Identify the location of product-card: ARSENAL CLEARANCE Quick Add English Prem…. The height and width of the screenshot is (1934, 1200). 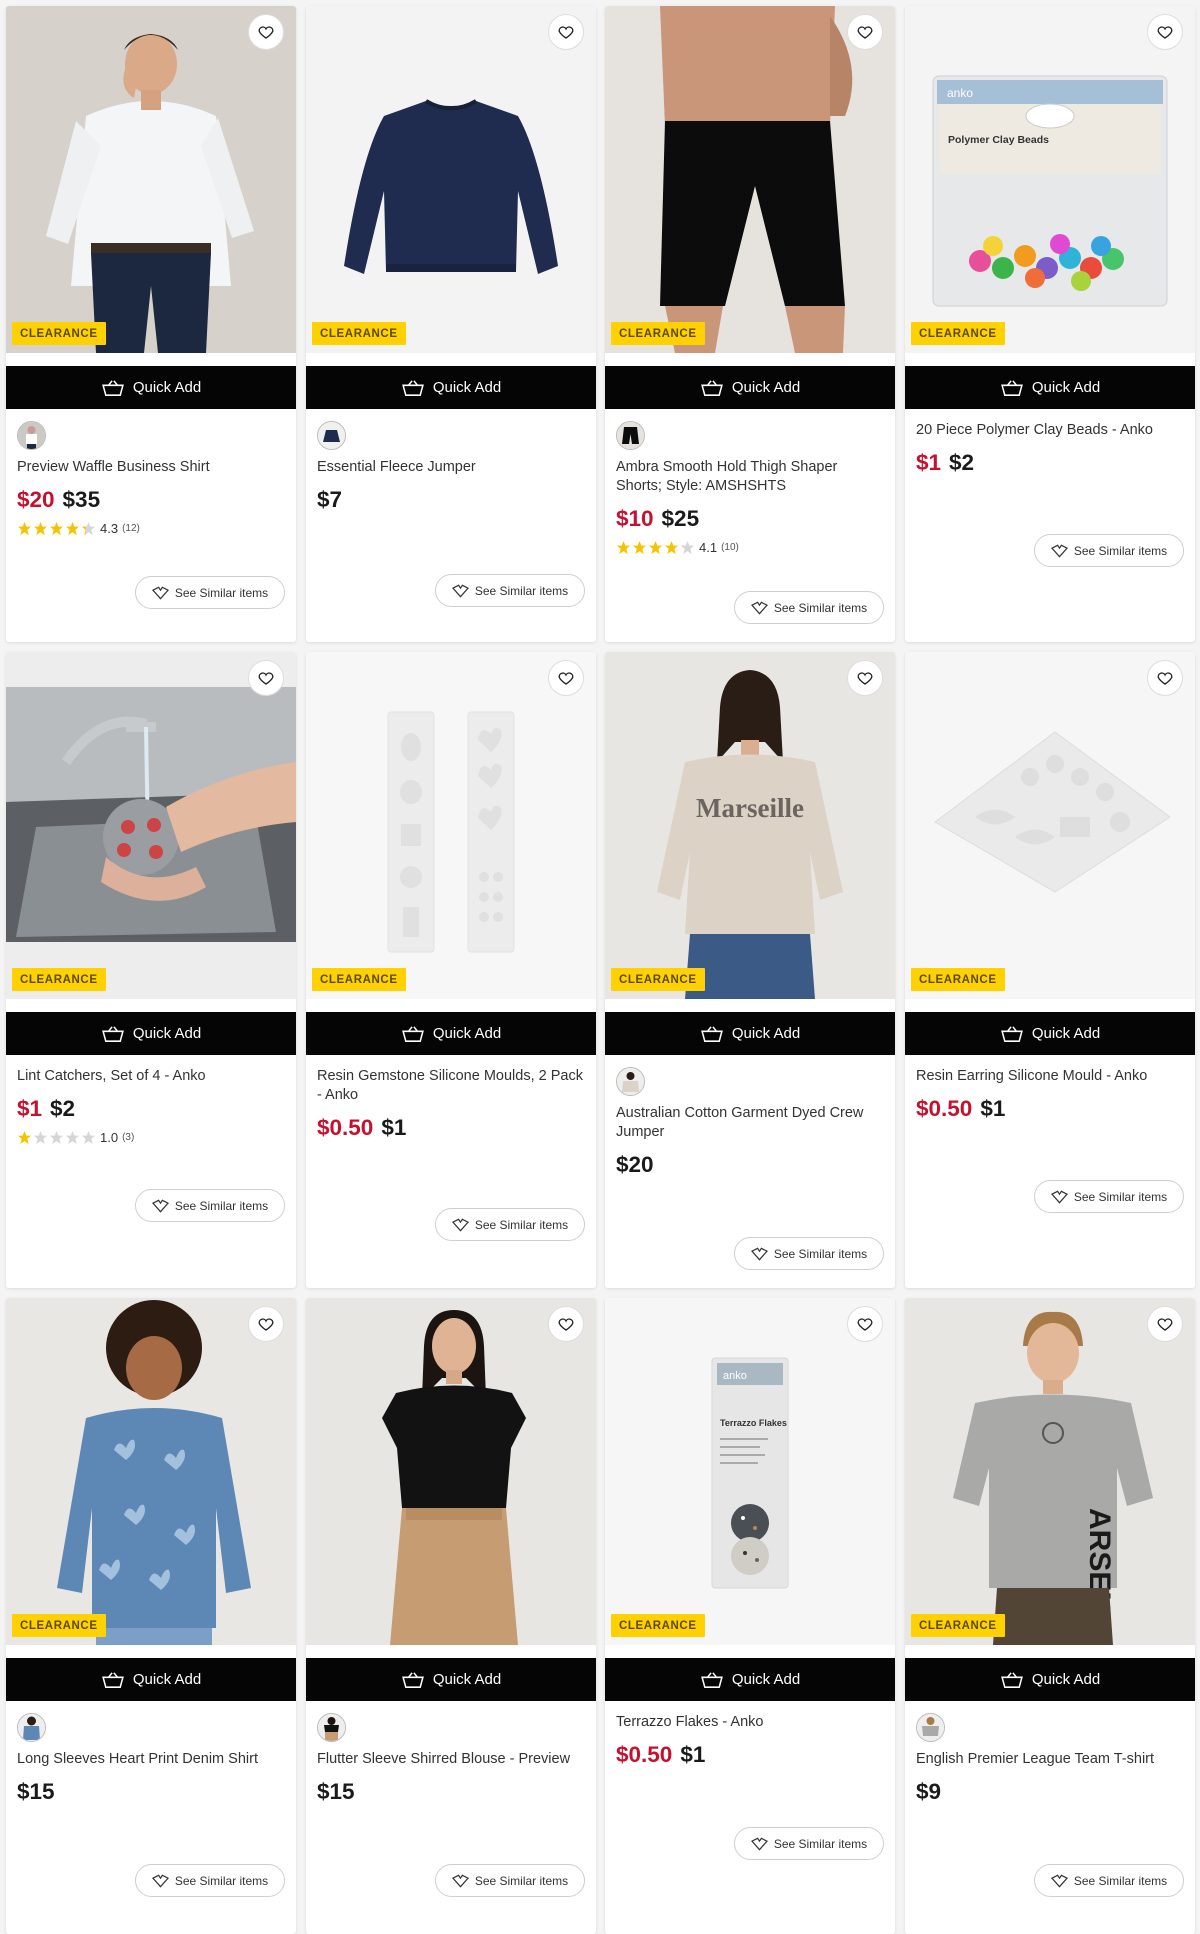
(1050, 1616).